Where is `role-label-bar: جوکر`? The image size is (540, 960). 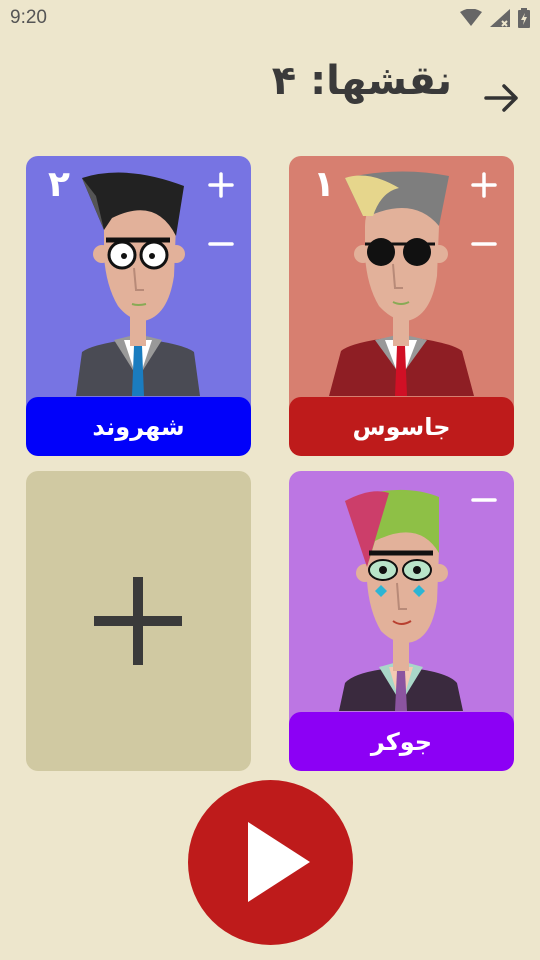
role-label-bar: جوکر is located at coordinates (401, 741).